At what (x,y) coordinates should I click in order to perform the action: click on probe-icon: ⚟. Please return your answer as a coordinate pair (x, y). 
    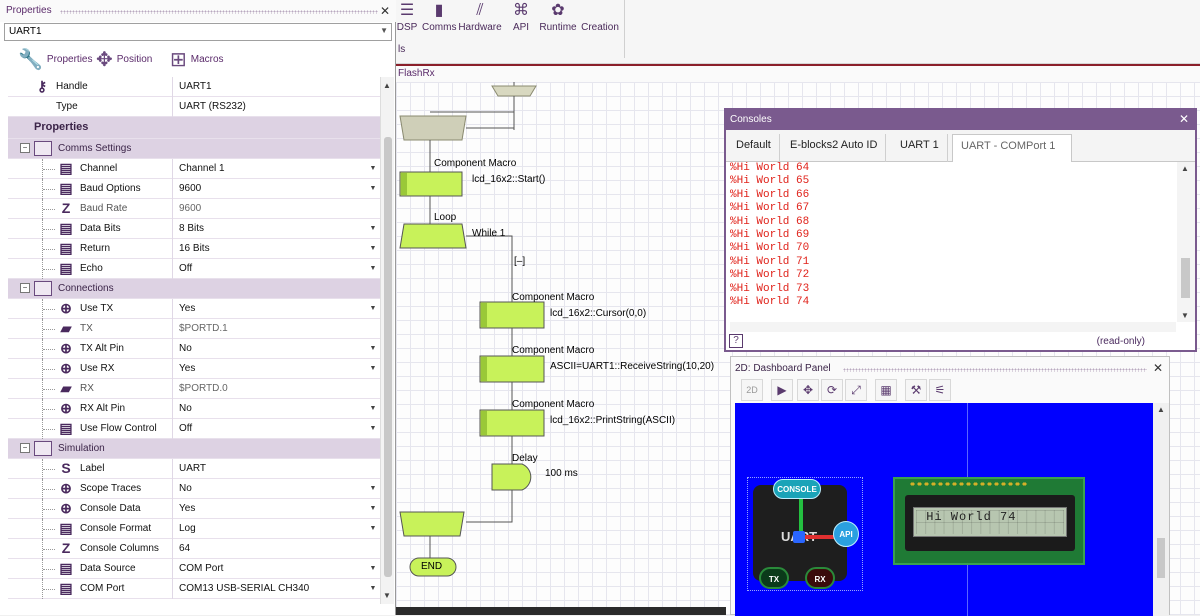
    Looking at the image, I should click on (940, 390).